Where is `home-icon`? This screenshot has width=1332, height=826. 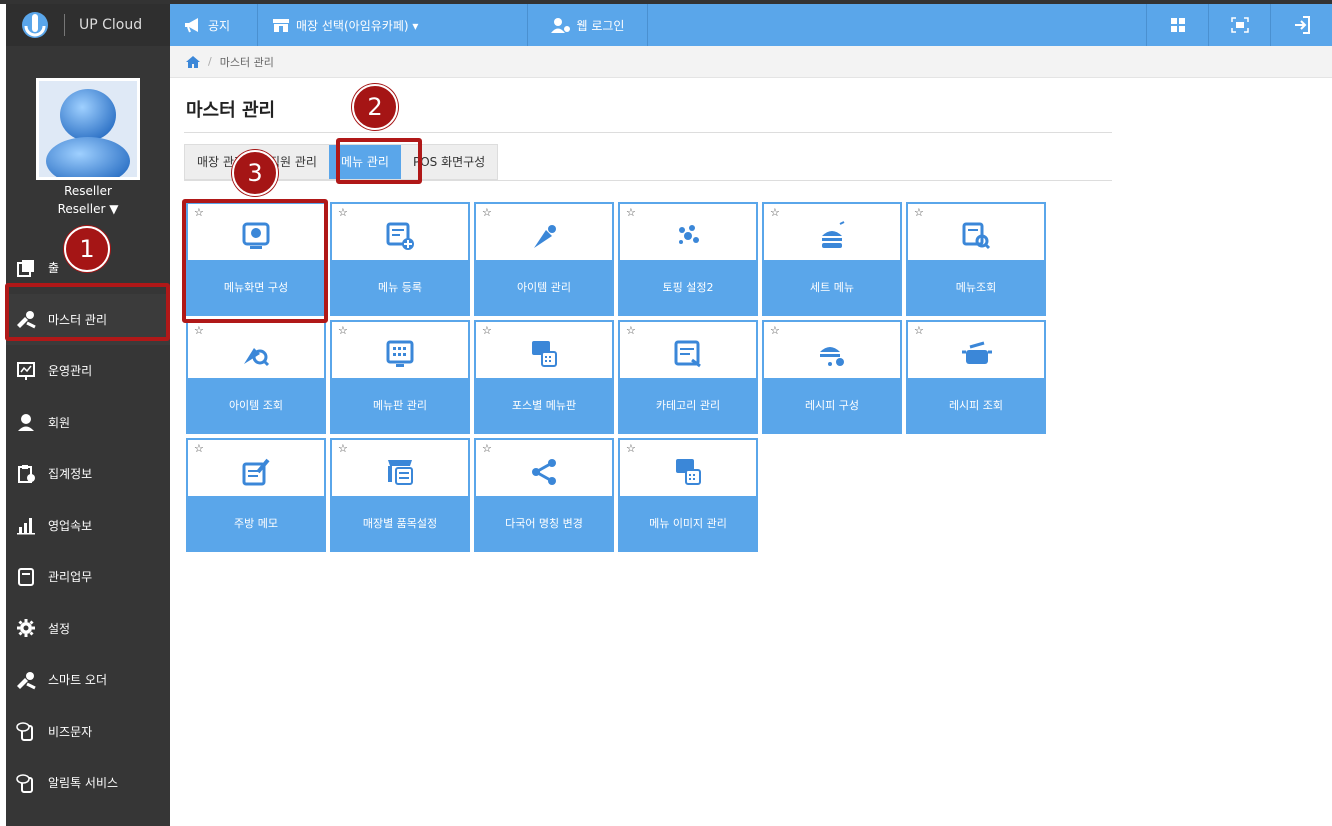
home-icon is located at coordinates (193, 61).